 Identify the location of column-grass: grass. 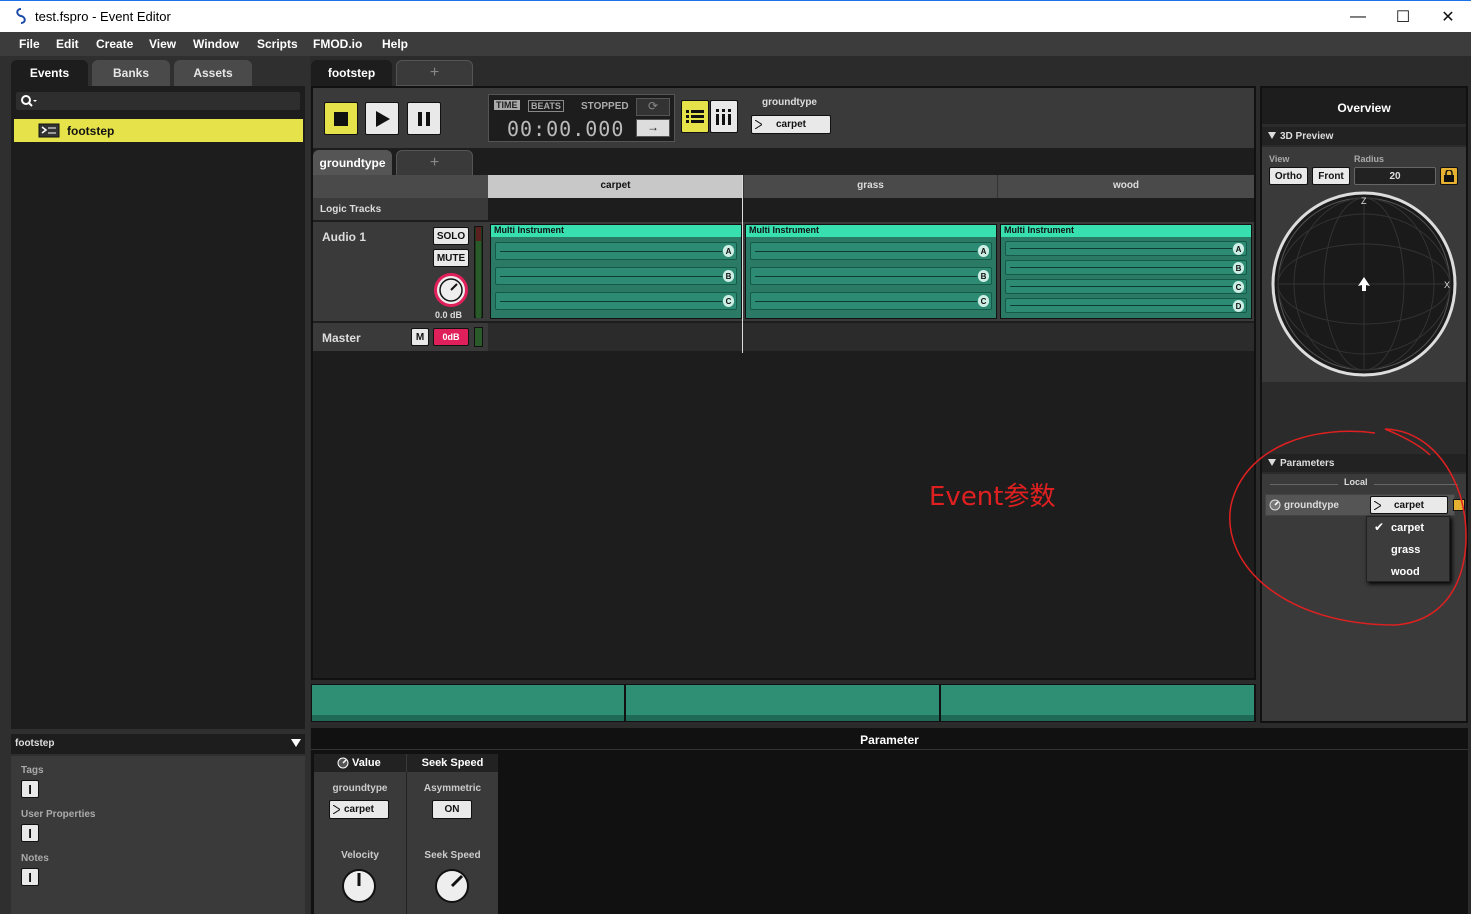
(870, 186).